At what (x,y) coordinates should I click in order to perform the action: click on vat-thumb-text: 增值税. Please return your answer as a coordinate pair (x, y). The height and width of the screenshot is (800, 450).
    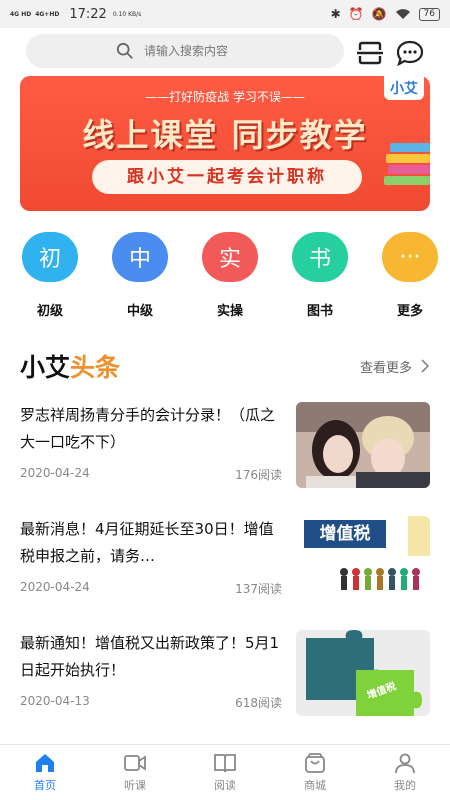
    Looking at the image, I should click on (345, 534).